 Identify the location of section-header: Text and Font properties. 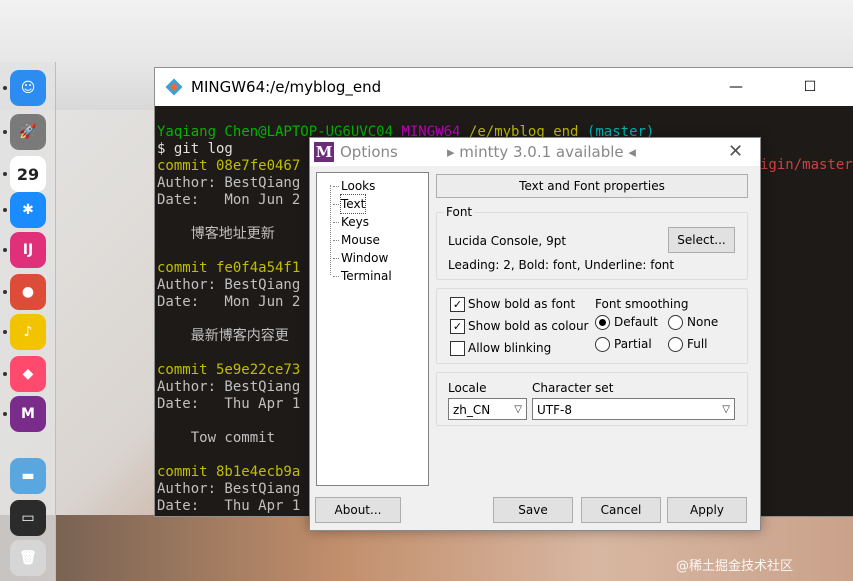
(592, 186).